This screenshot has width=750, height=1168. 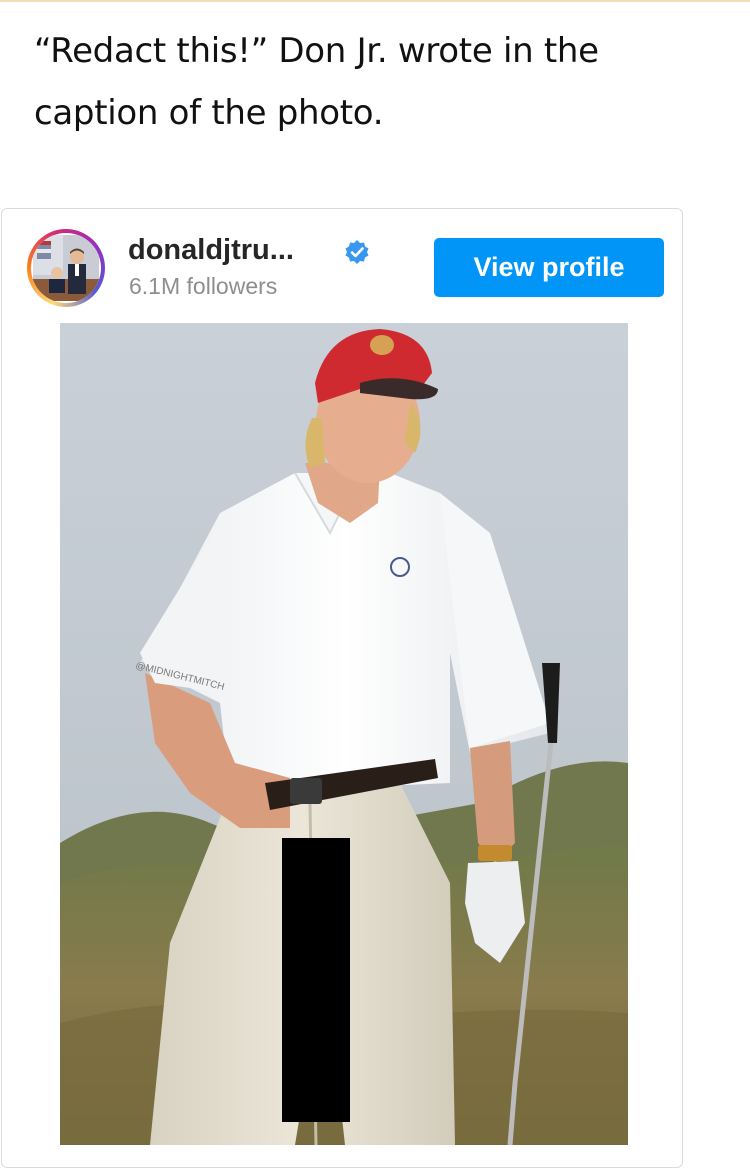 I want to click on profile-avatar, so click(x=66, y=268).